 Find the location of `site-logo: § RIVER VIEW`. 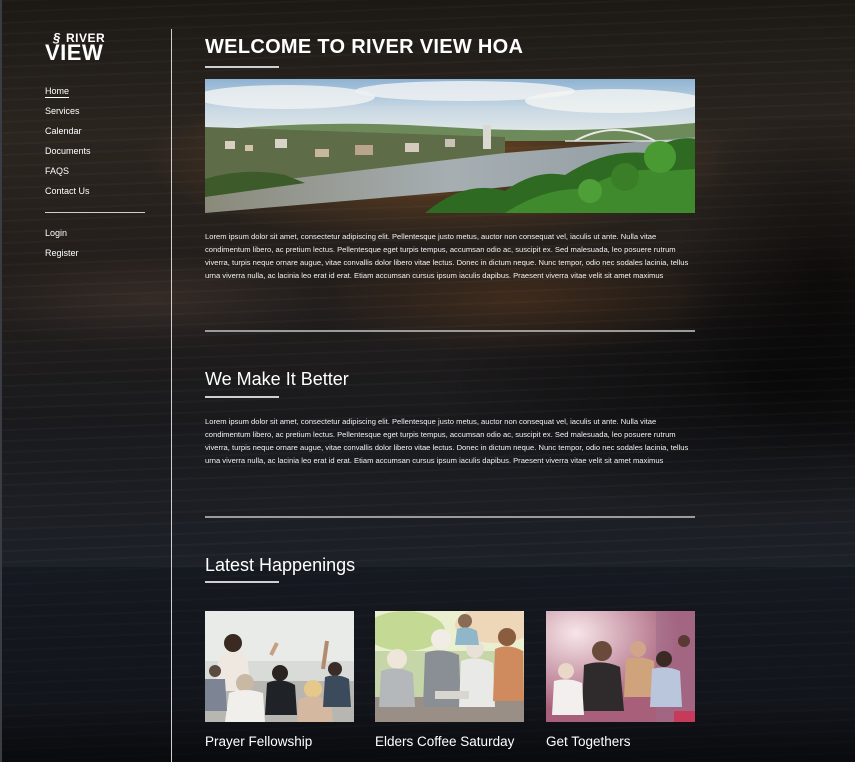

site-logo: § RIVER VIEW is located at coordinates (80, 47).